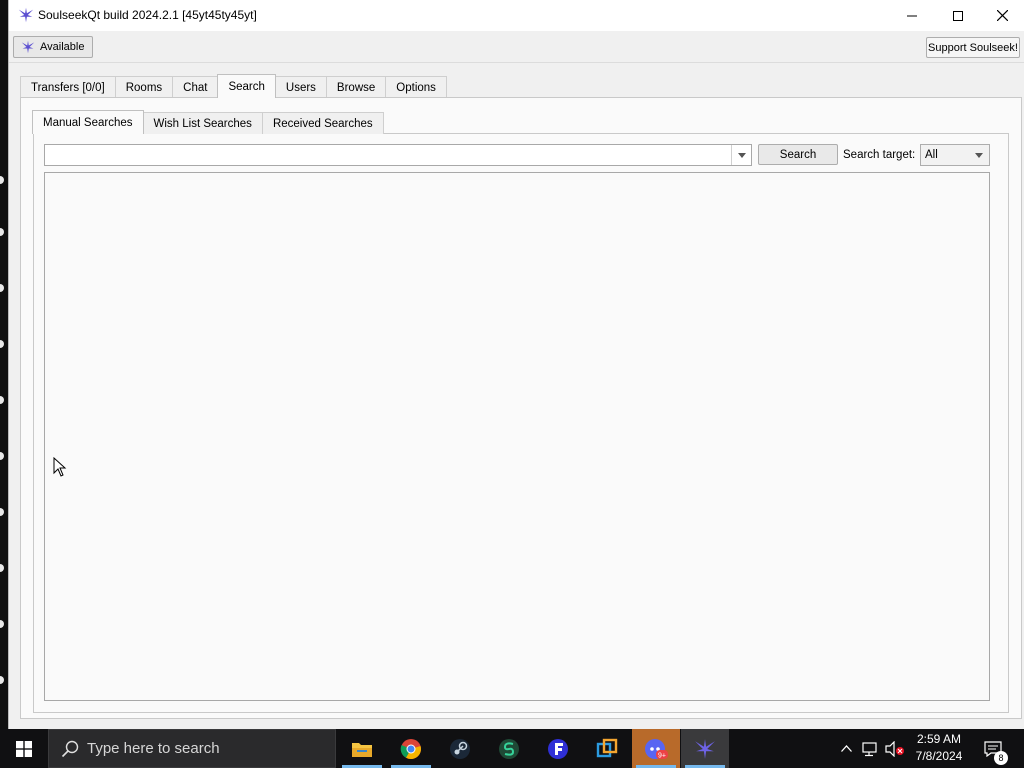 This screenshot has height=768, width=1024. What do you see at coordinates (300, 87) in the screenshot?
I see `tab-users: Users` at bounding box center [300, 87].